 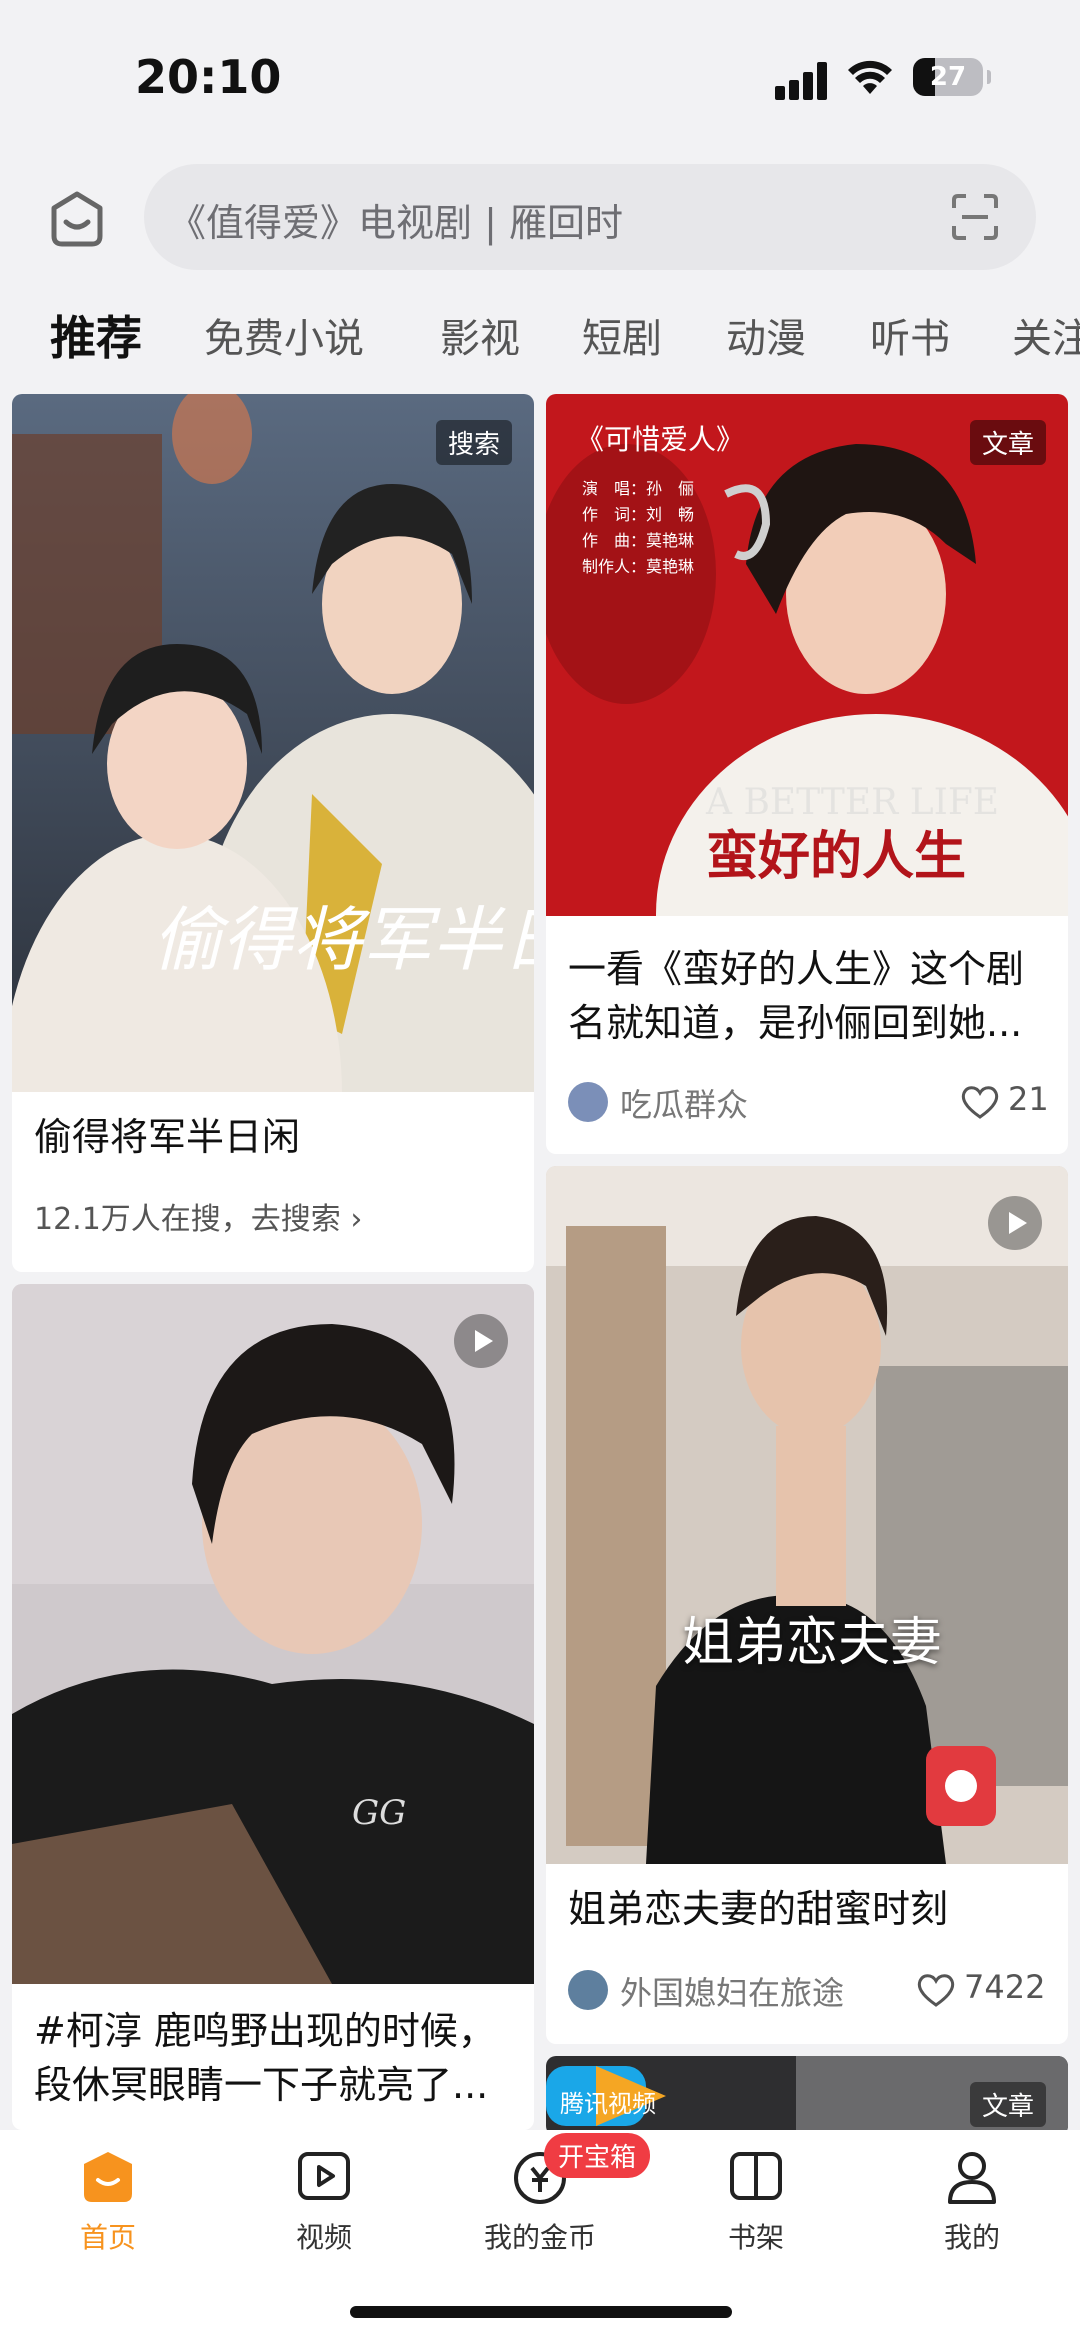 What do you see at coordinates (975, 217) in the screenshot?
I see `scan-icon` at bounding box center [975, 217].